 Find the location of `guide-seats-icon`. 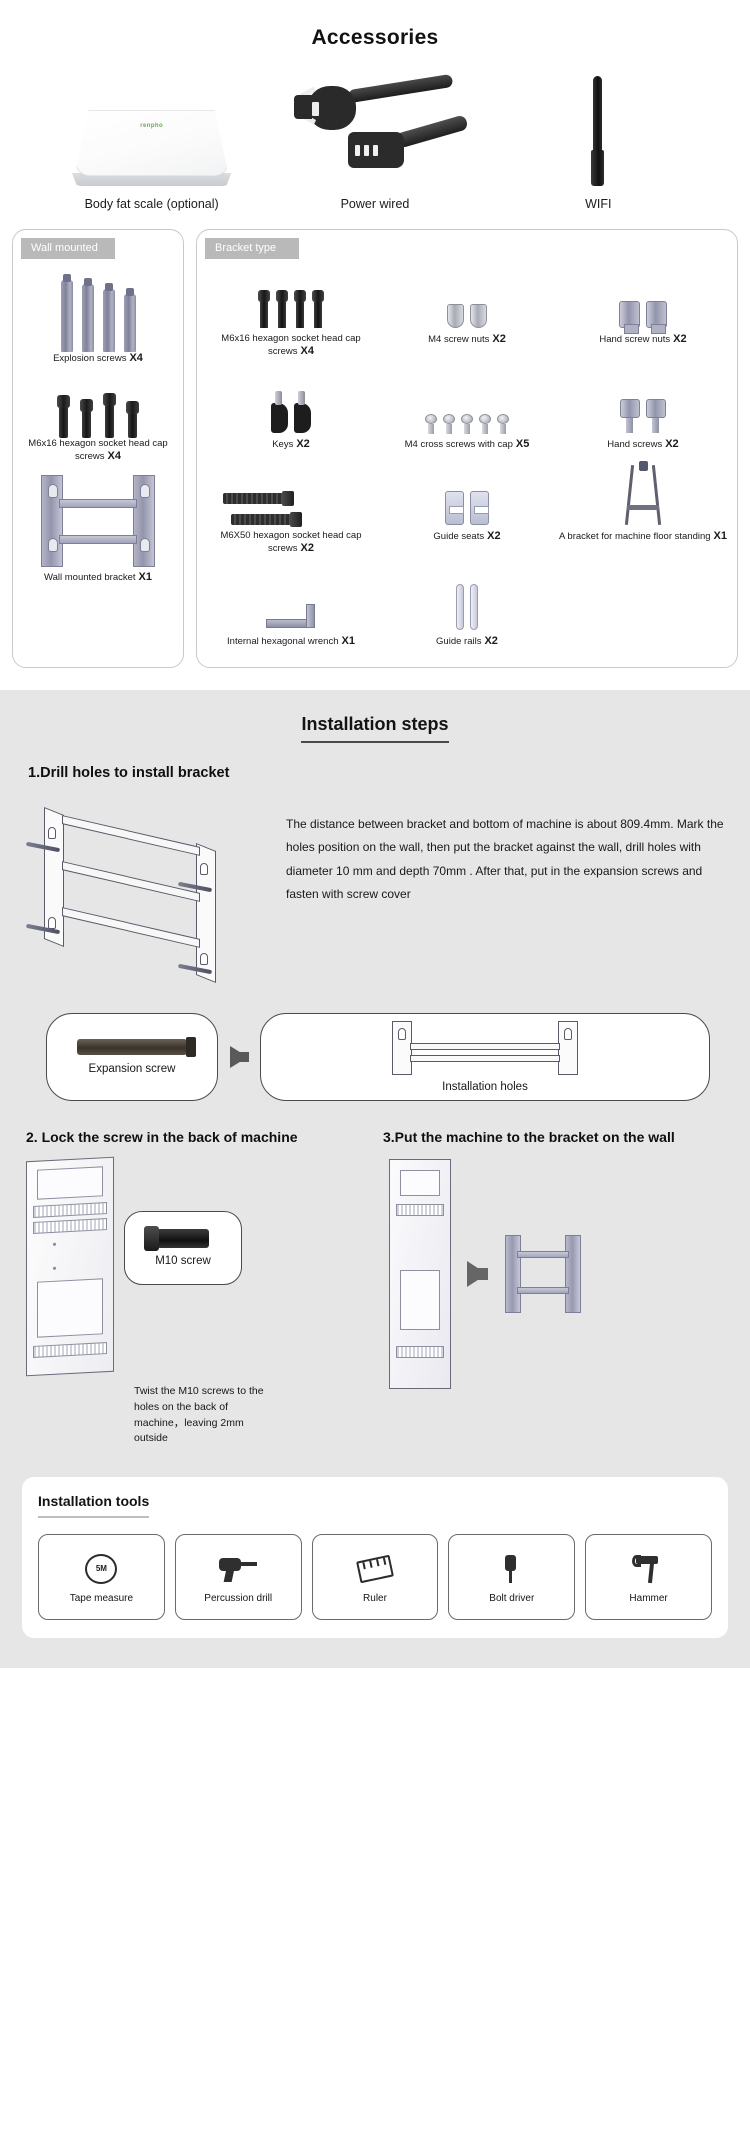

guide-seats-icon is located at coordinates (467, 494).